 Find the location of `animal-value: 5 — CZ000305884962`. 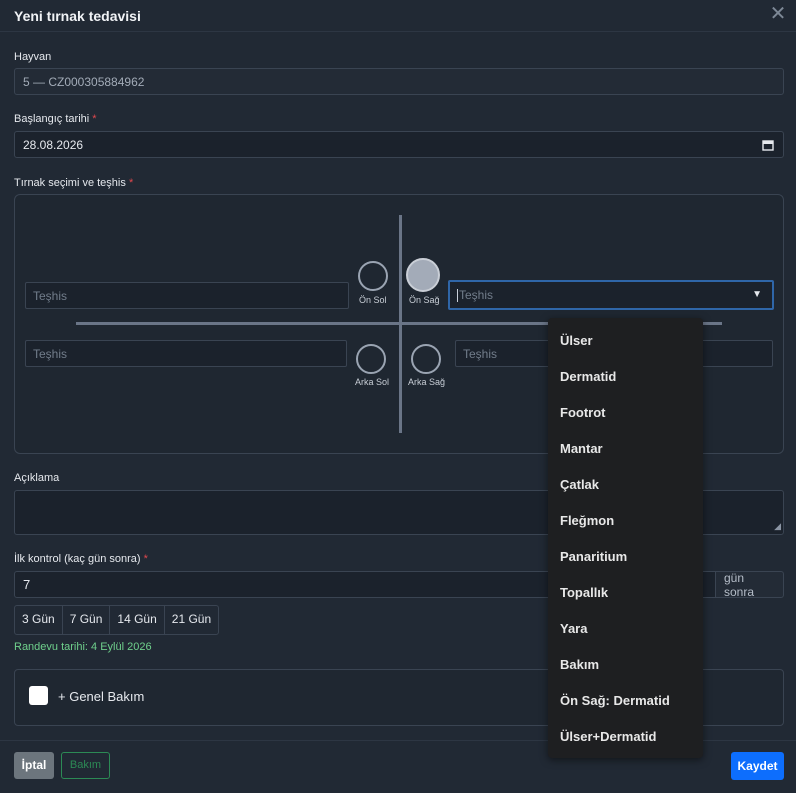

animal-value: 5 — CZ000305884962 is located at coordinates (84, 81).